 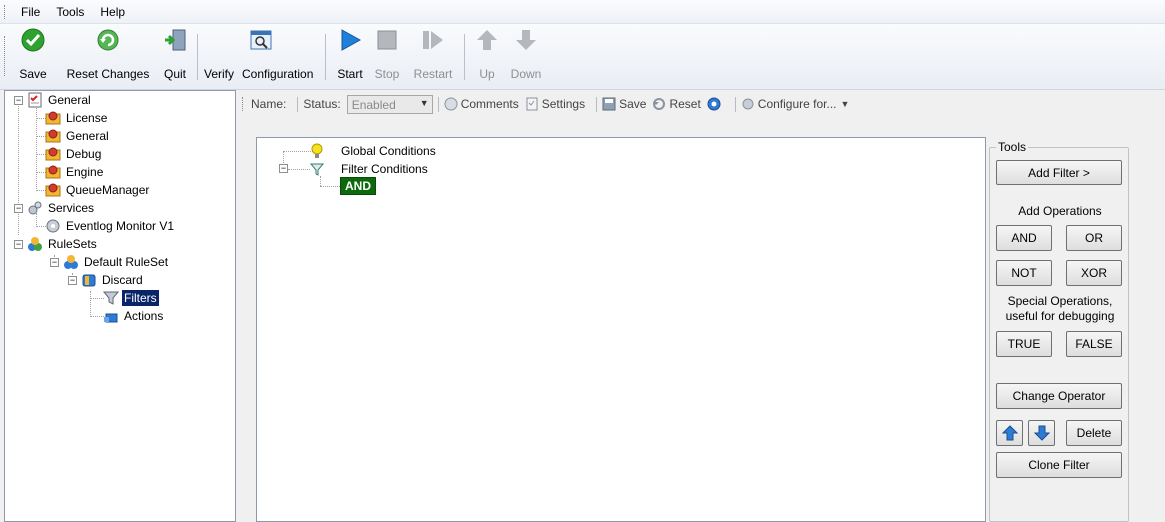 What do you see at coordinates (1094, 344) in the screenshot?
I see `add-false-button: FALSE` at bounding box center [1094, 344].